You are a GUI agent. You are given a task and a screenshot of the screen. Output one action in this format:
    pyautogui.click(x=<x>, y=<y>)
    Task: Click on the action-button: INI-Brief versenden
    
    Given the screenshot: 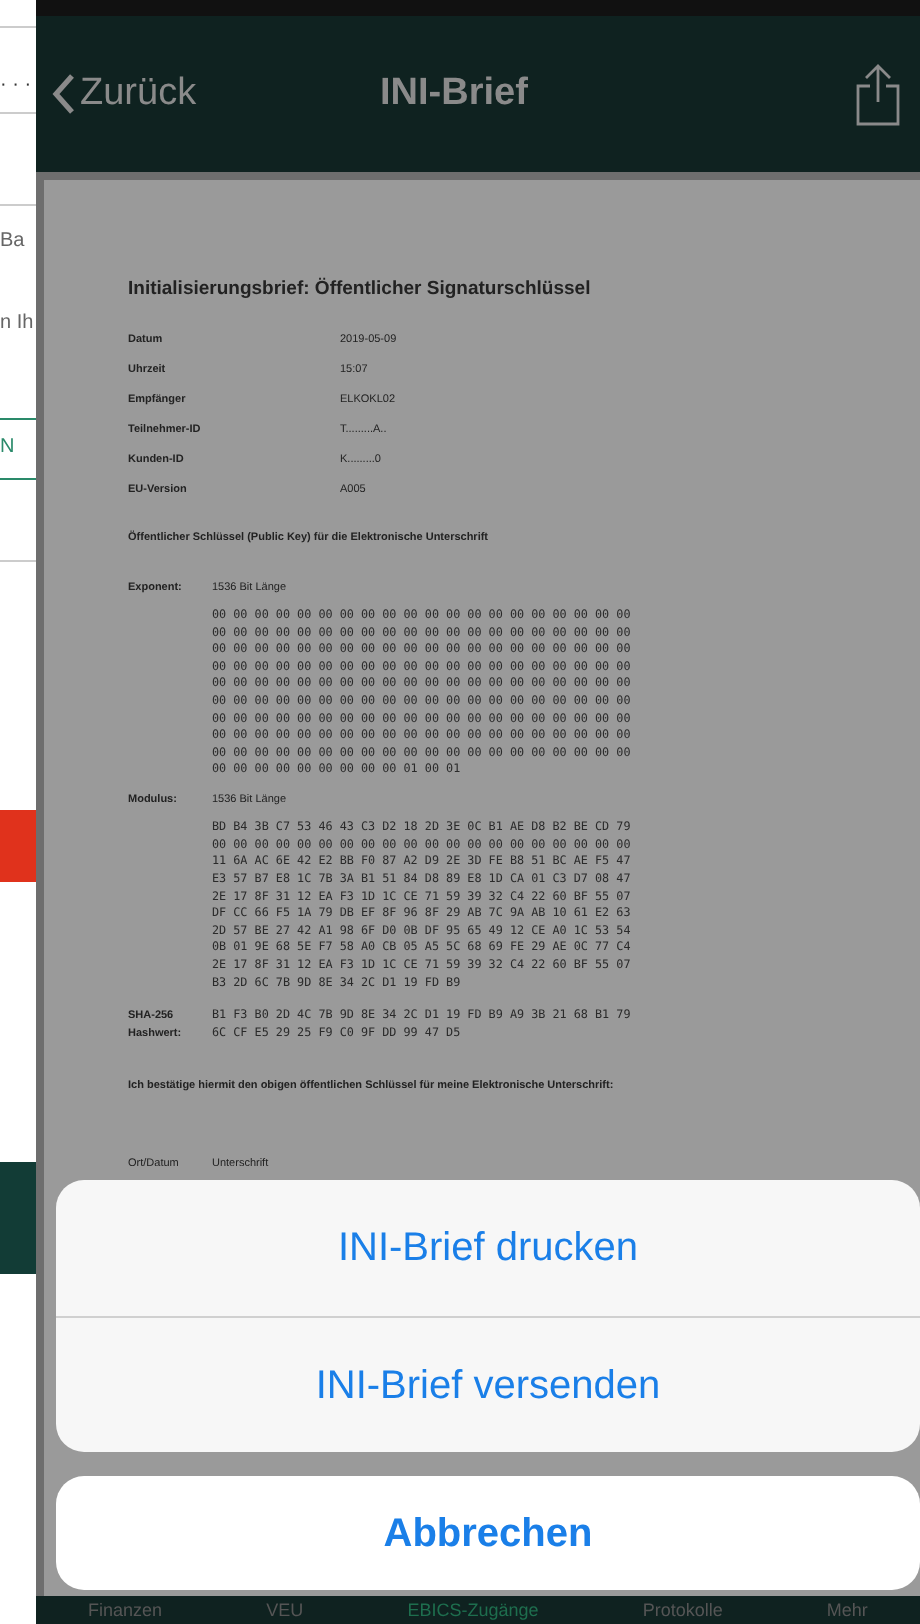 What is the action you would take?
    pyautogui.click(x=488, y=1384)
    